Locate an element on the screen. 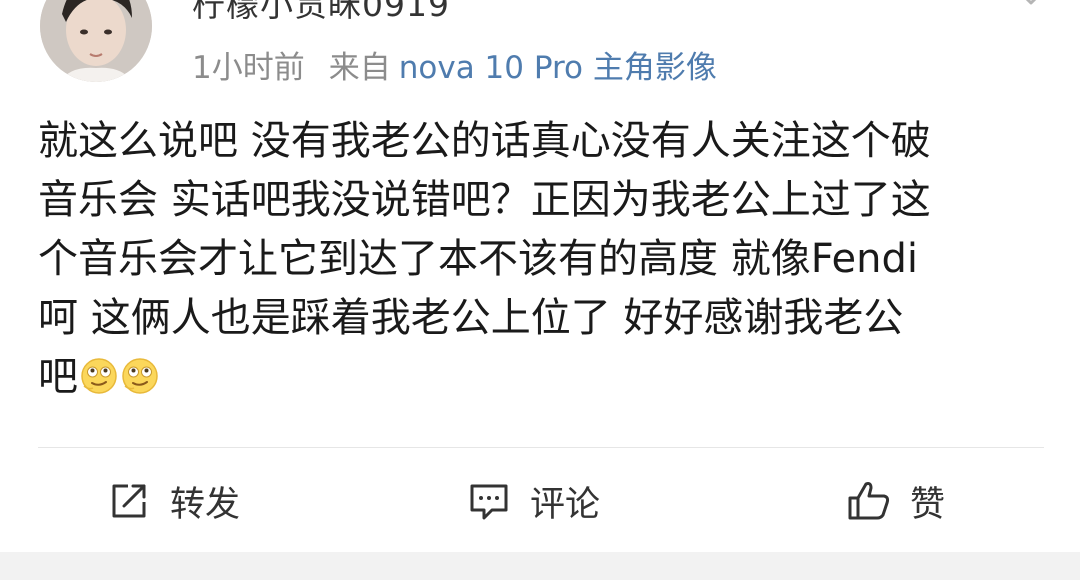 Image resolution: width=1080 pixels, height=580 pixels. repost-label: 转发 is located at coordinates (205, 504).